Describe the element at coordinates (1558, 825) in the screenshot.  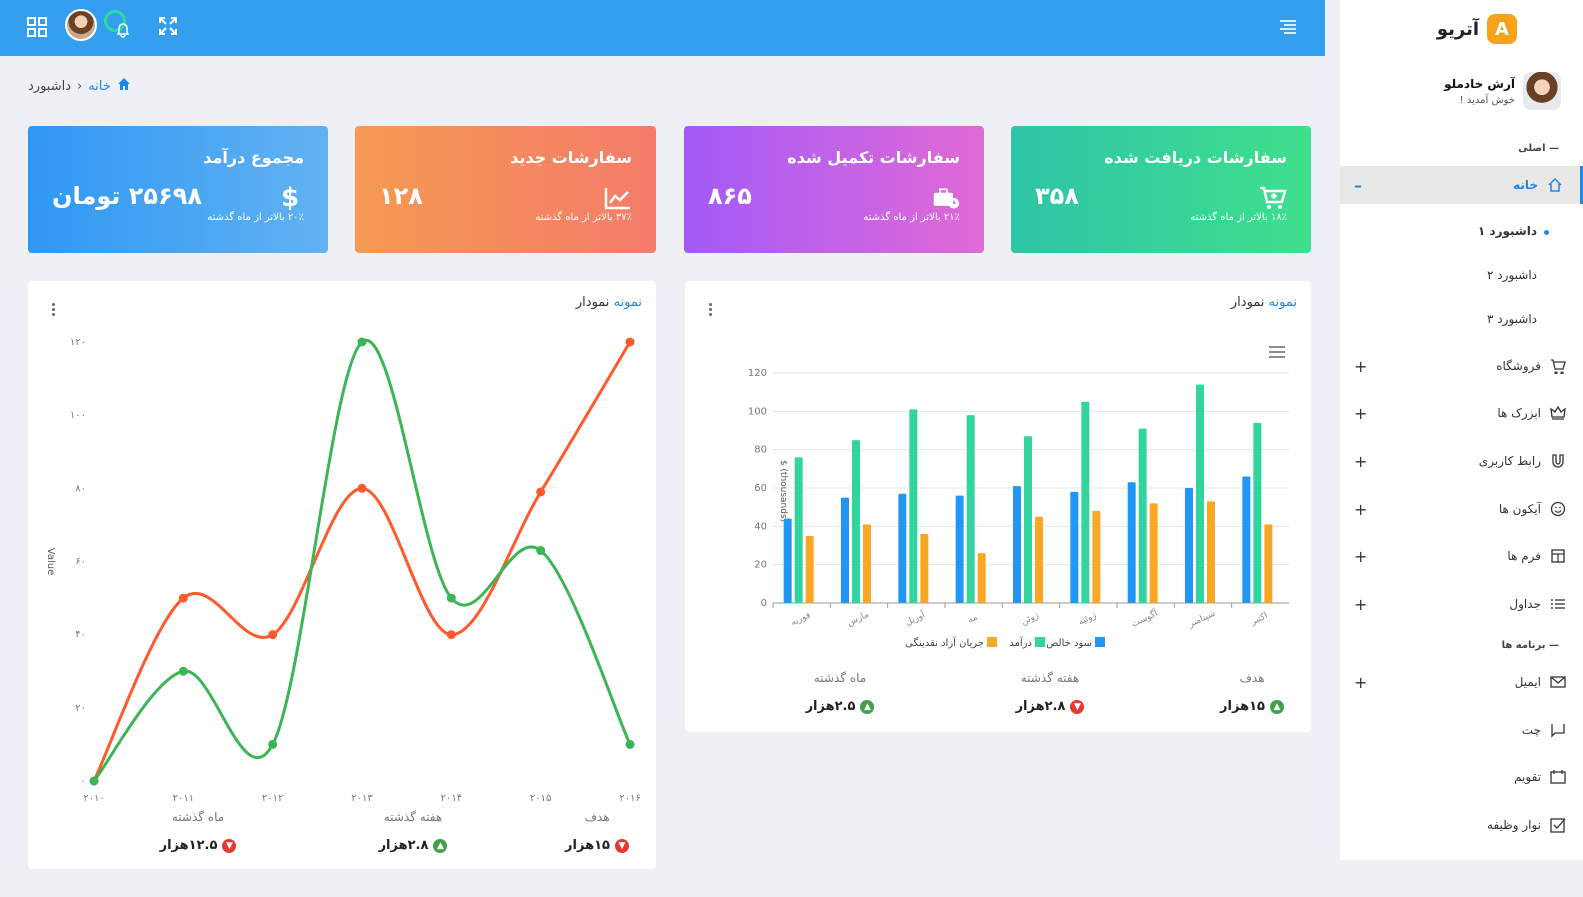
I see `checkbox-icon` at that location.